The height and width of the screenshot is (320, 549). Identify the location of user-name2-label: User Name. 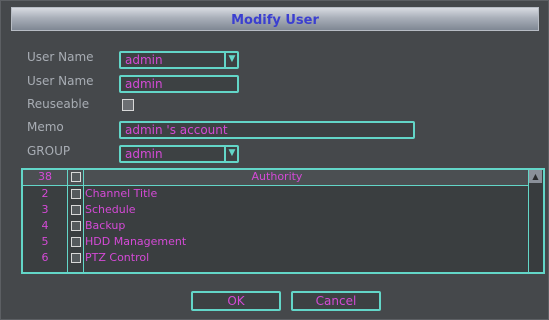
(60, 81).